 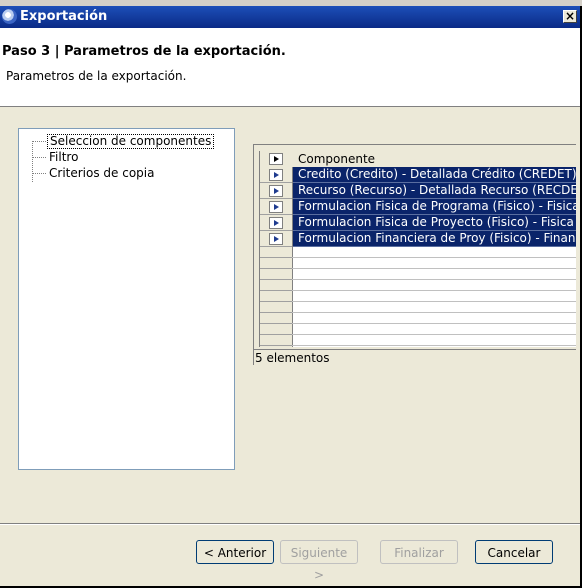 I want to click on element-count: 5 elementos, so click(x=292, y=358).